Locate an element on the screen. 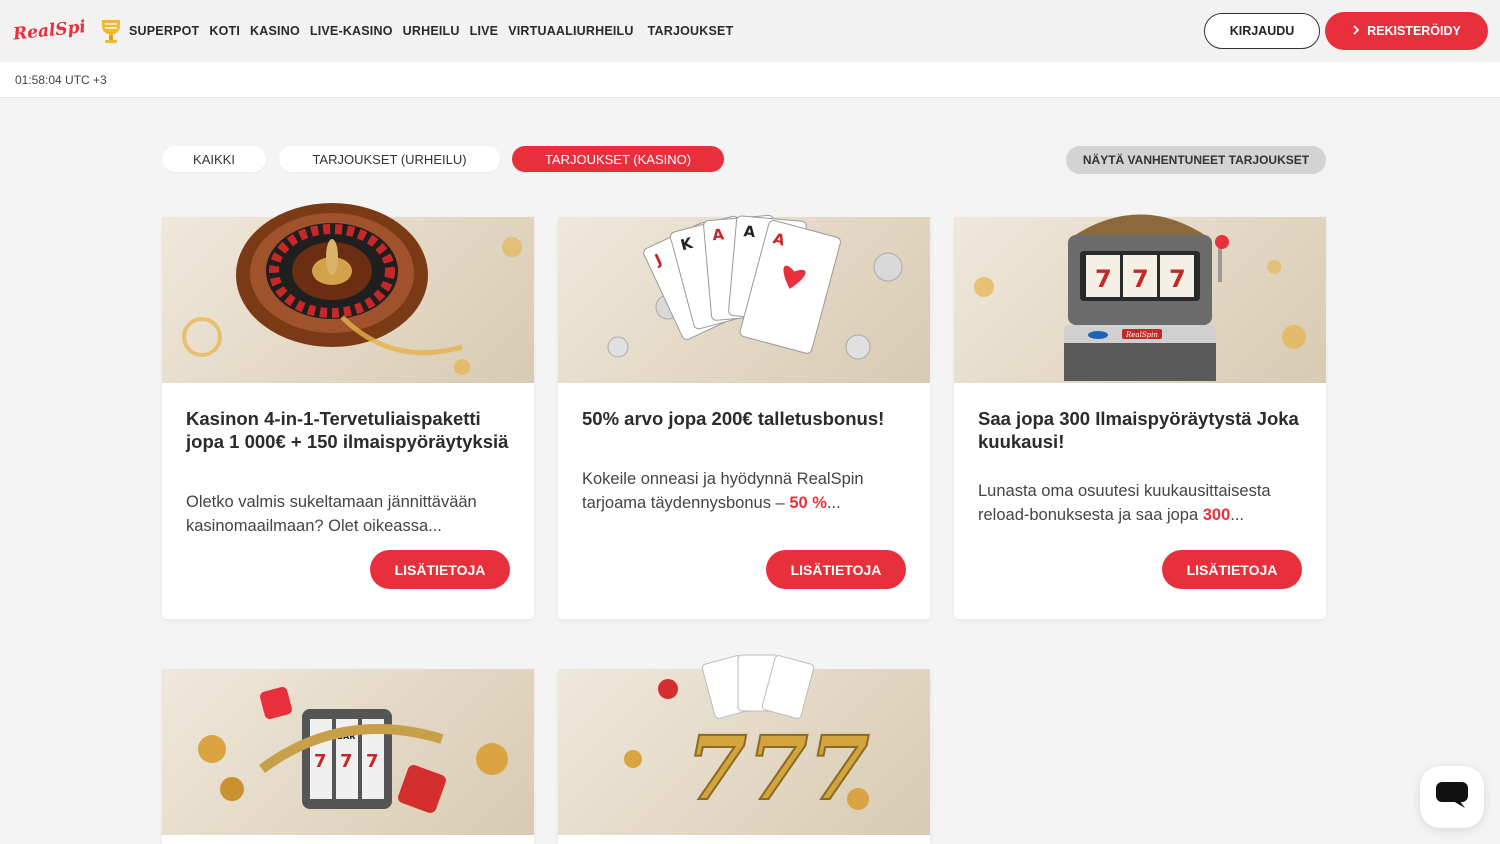 The height and width of the screenshot is (844, 1500). filter-all: KAIKKI is located at coordinates (214, 159).